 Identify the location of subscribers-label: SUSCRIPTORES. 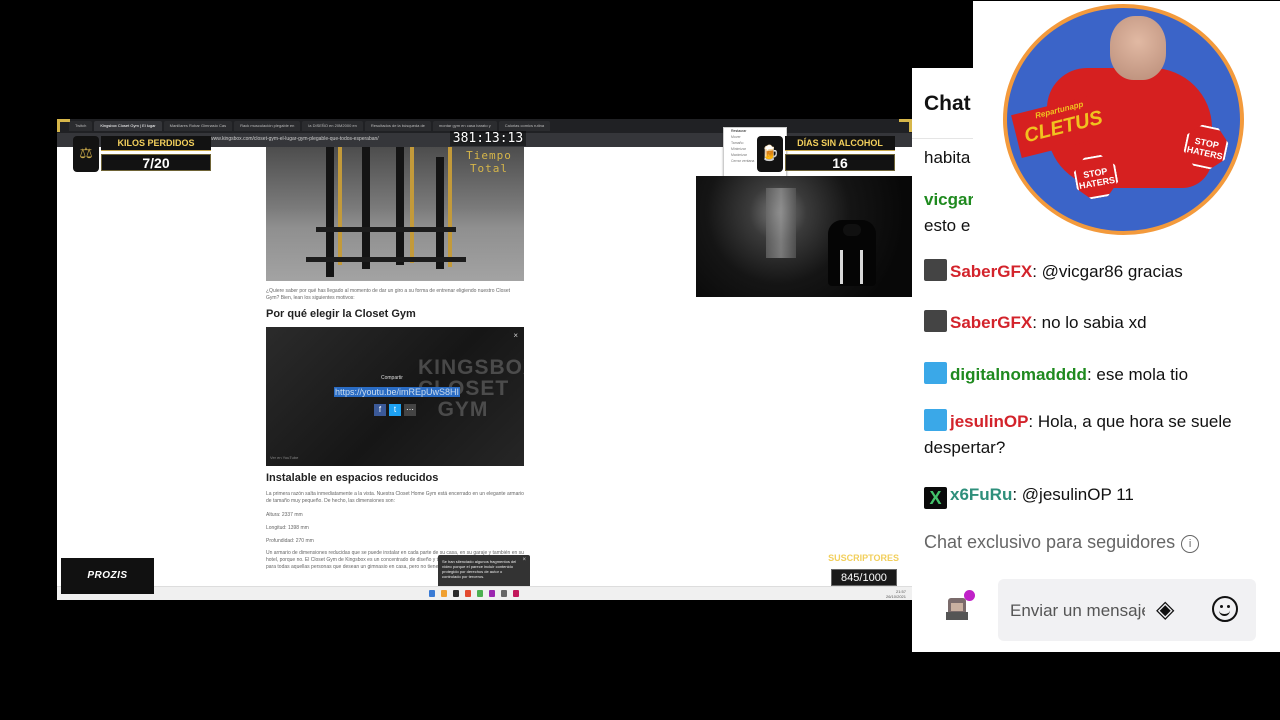
(863, 558).